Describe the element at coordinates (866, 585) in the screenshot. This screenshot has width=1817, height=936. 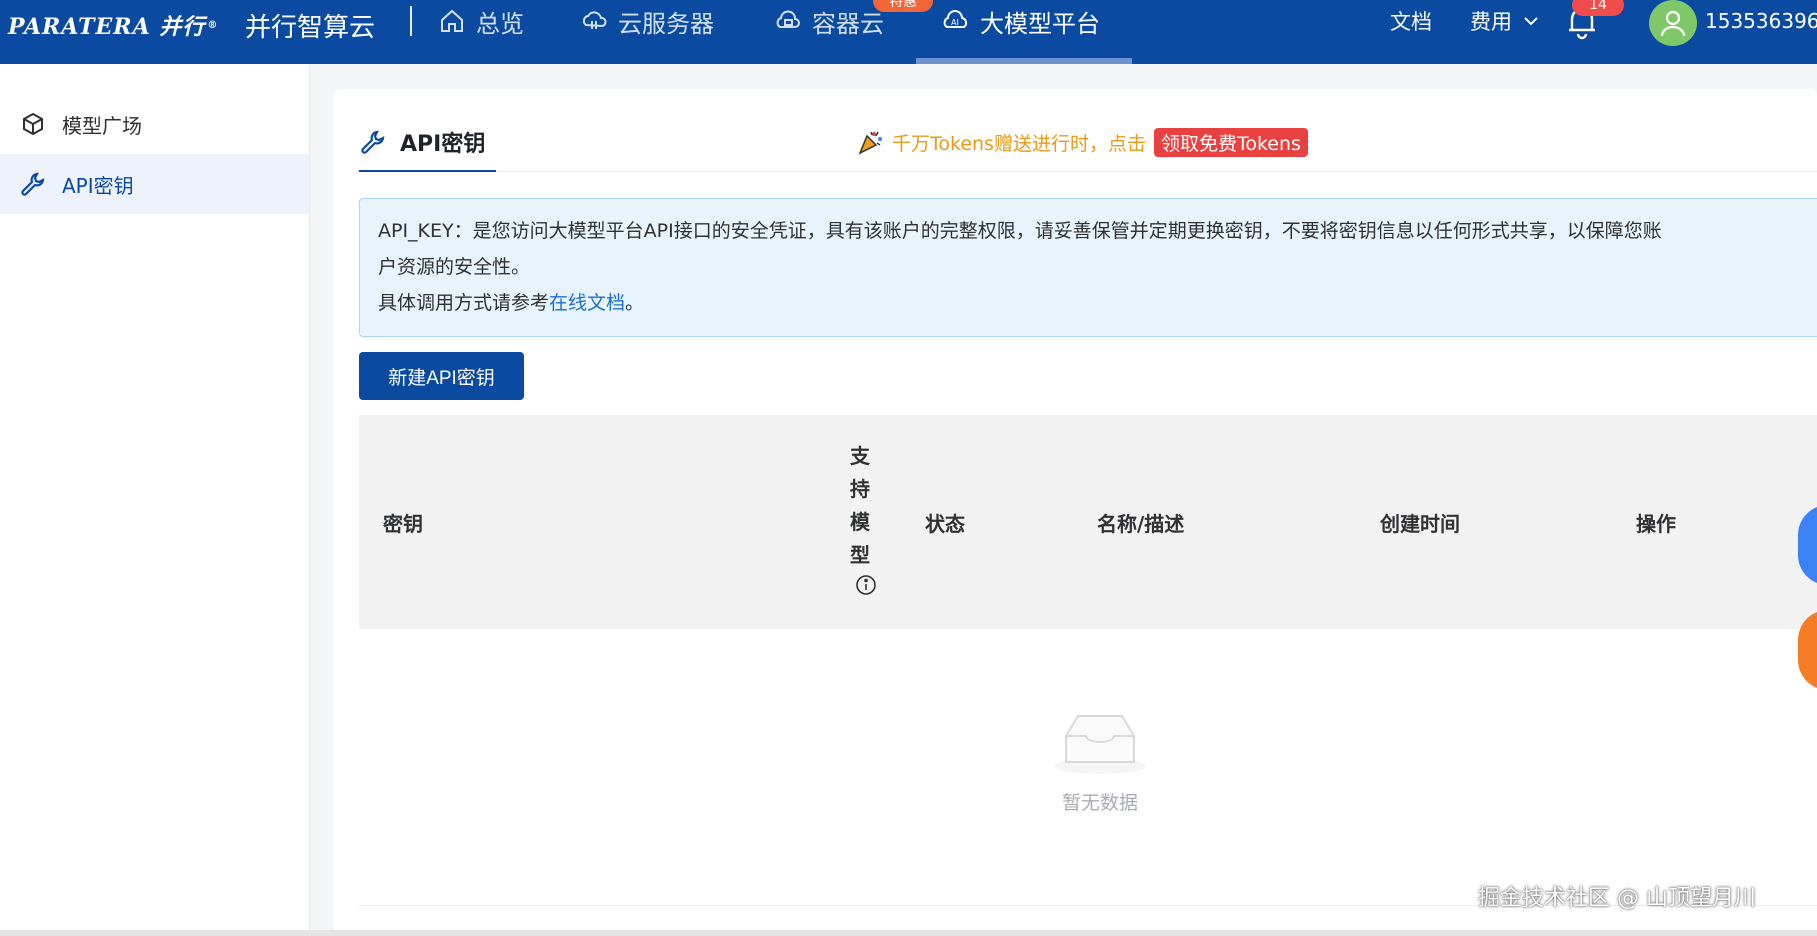
I see `info-circle-icon` at that location.